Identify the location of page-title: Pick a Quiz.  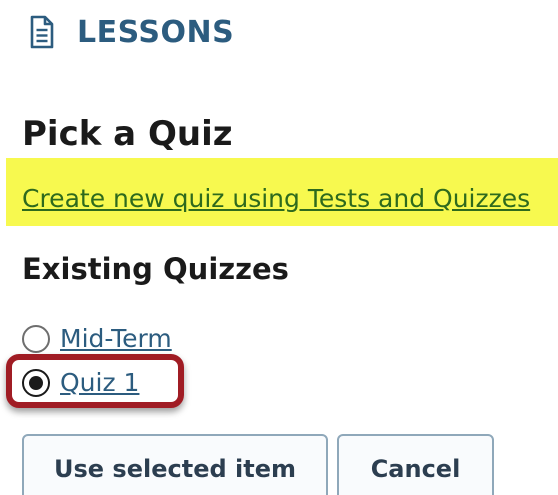
(127, 134).